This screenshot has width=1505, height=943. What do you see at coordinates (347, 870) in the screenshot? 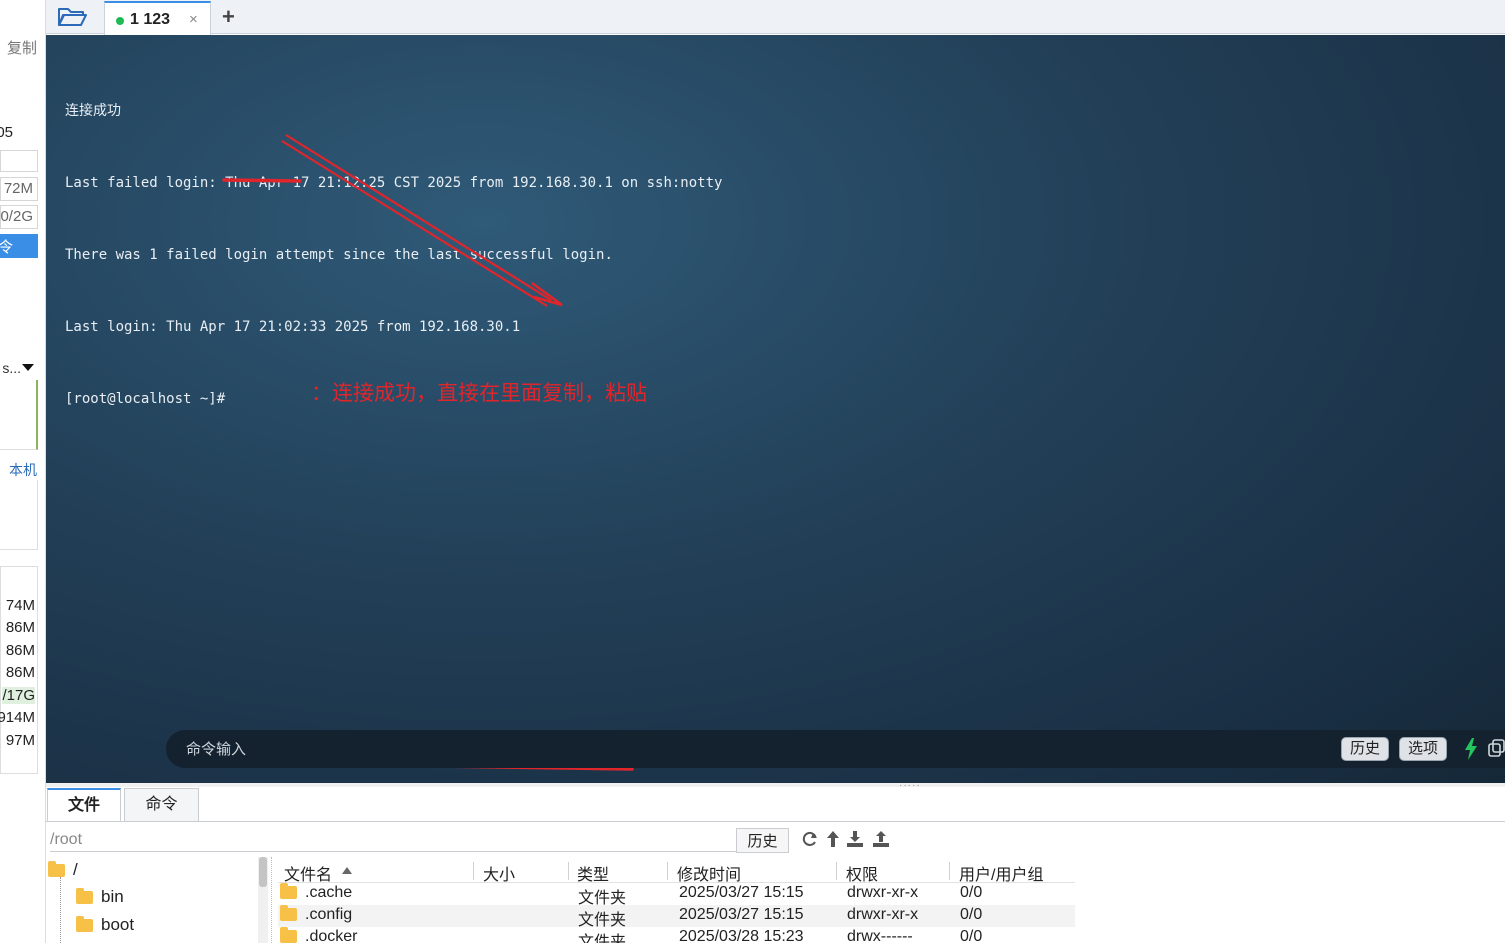
I see `sort-ascending-icon` at bounding box center [347, 870].